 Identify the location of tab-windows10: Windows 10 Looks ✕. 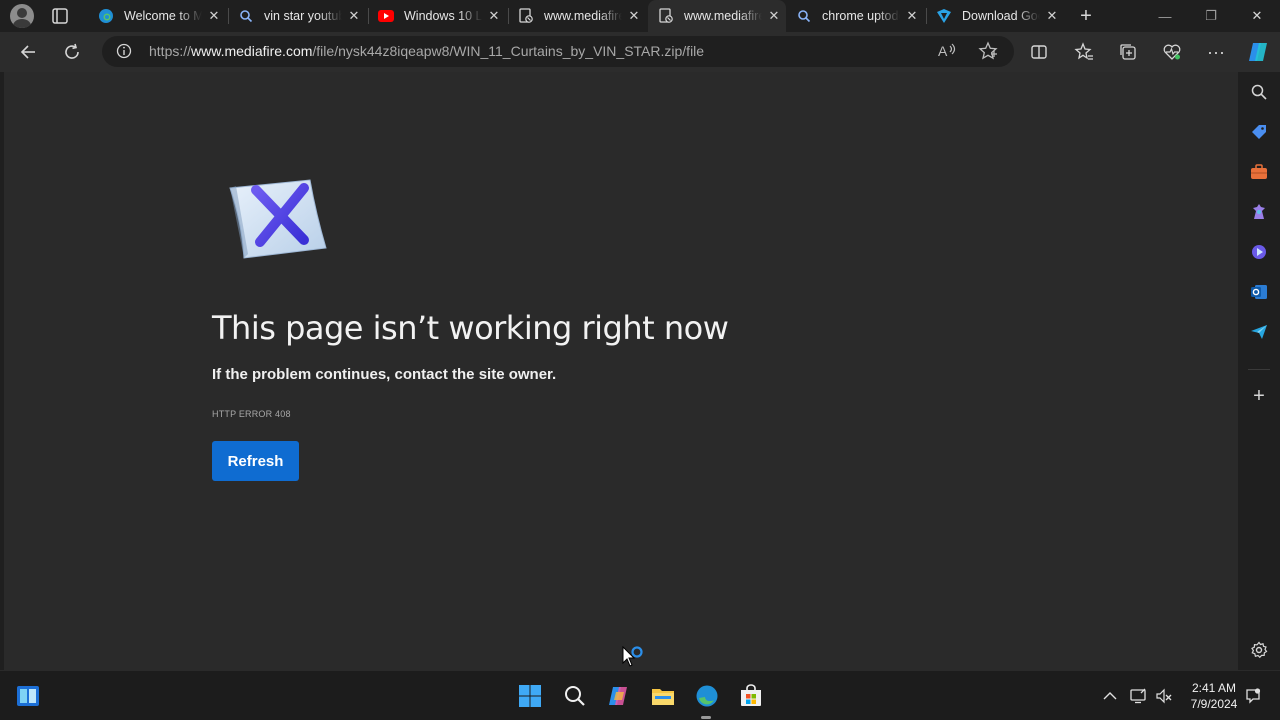
(438, 16).